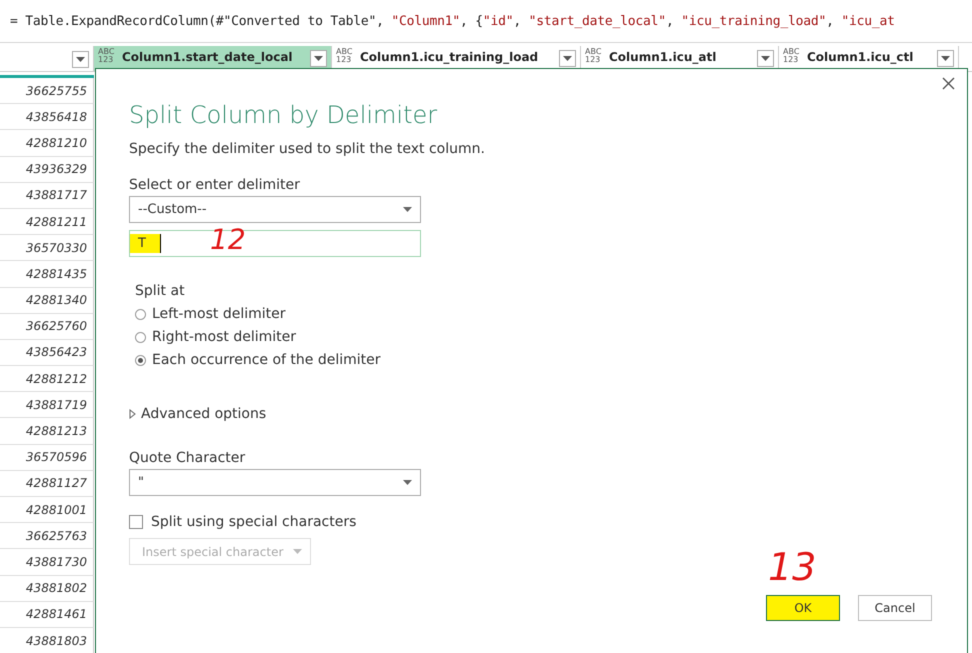 This screenshot has height=653, width=972. Describe the element at coordinates (47, 222) in the screenshot. I see `table-cell: 42881211` at that location.